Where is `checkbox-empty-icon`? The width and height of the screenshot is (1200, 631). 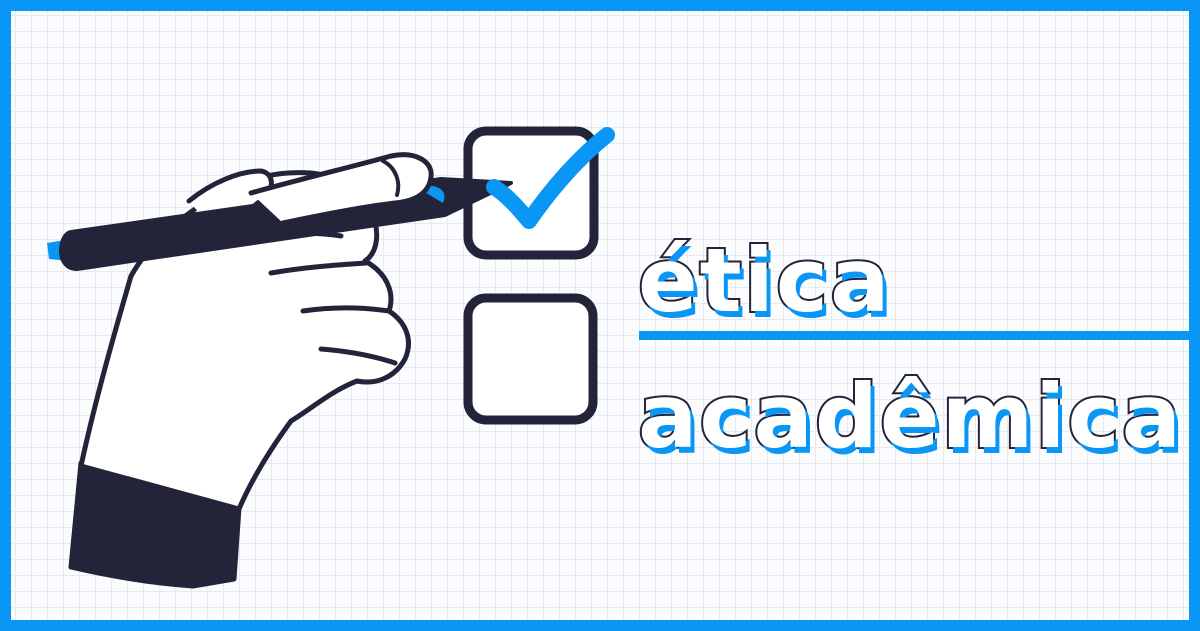
checkbox-empty-icon is located at coordinates (530, 359).